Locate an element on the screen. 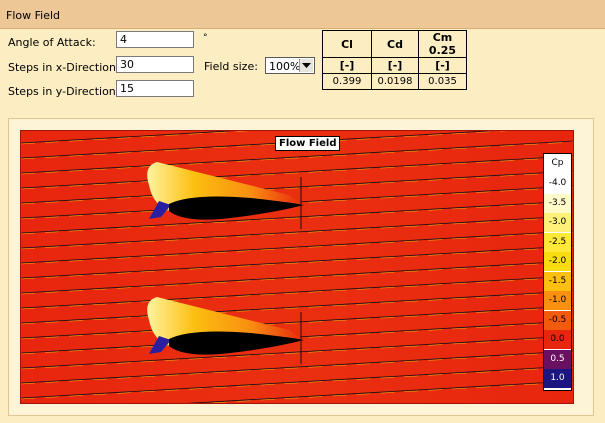  steps-y-input is located at coordinates (155, 88).